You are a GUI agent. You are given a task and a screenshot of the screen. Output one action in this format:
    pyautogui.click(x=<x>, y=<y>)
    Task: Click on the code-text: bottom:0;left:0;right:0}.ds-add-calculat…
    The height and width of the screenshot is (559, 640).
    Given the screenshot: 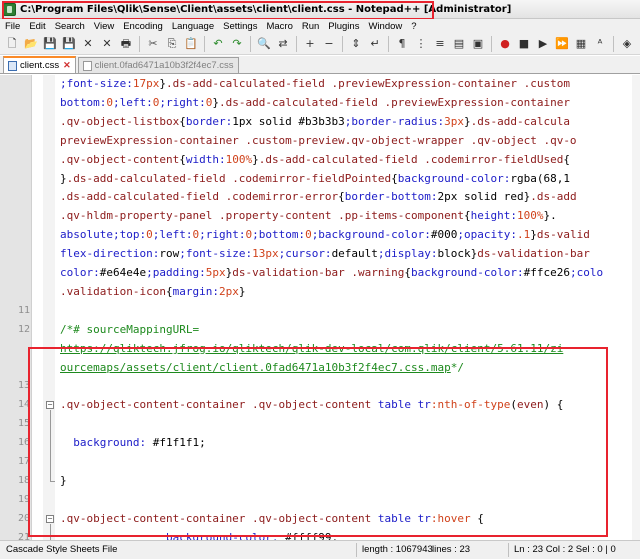 What is the action you would take?
    pyautogui.click(x=315, y=103)
    